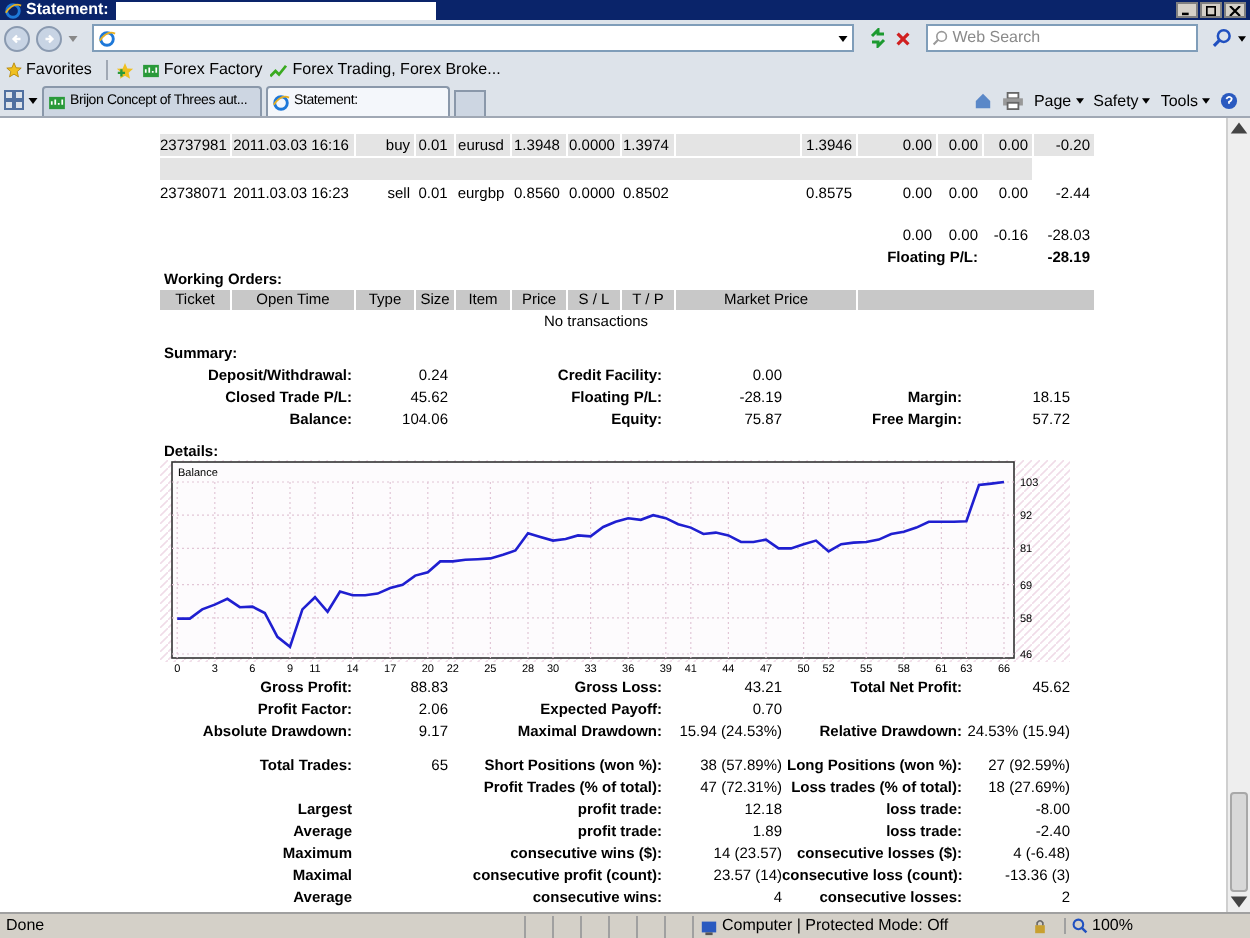  I want to click on menu-button: Tools, so click(1185, 101).